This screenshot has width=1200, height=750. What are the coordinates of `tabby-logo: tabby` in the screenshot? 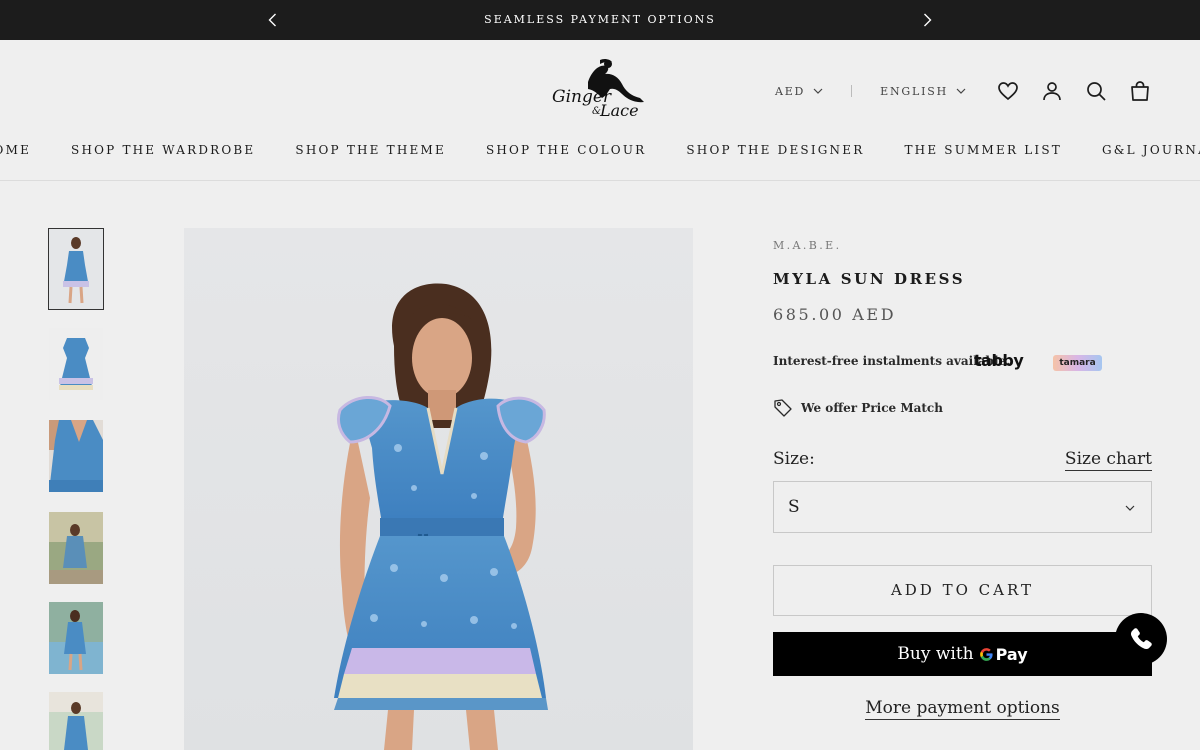 It's located at (999, 360).